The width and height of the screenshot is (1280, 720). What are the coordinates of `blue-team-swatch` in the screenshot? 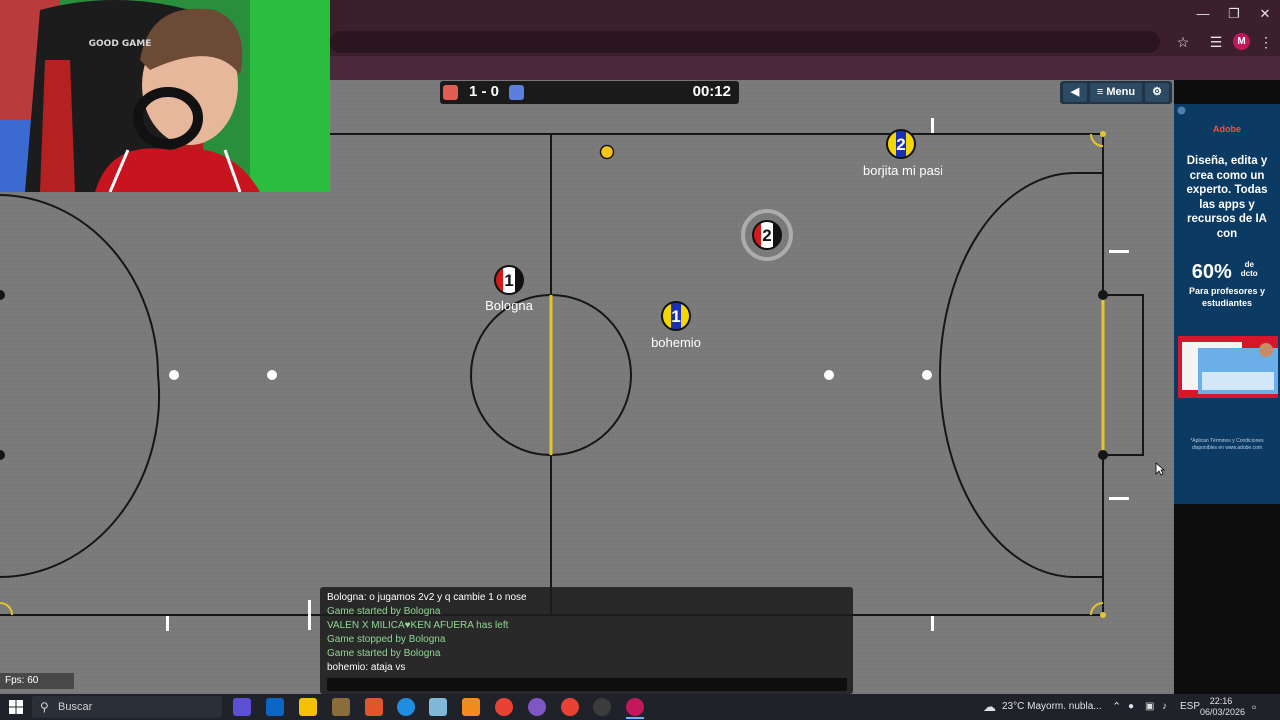 It's located at (516, 92).